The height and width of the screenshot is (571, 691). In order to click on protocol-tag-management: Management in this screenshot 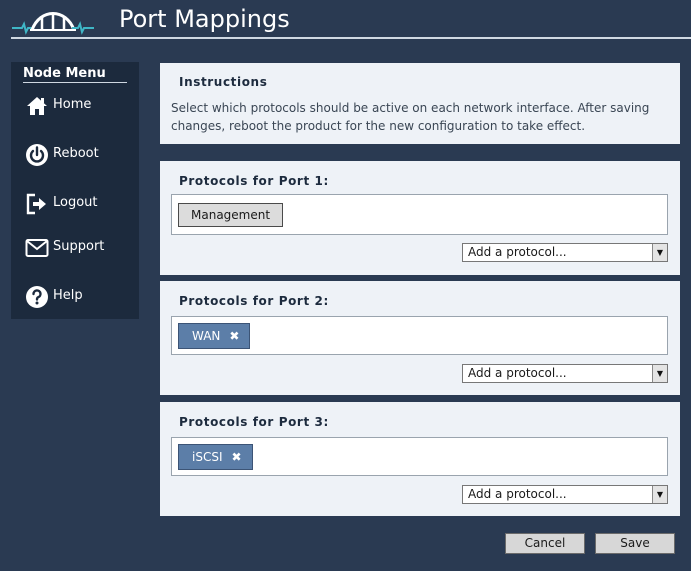, I will do `click(231, 215)`.